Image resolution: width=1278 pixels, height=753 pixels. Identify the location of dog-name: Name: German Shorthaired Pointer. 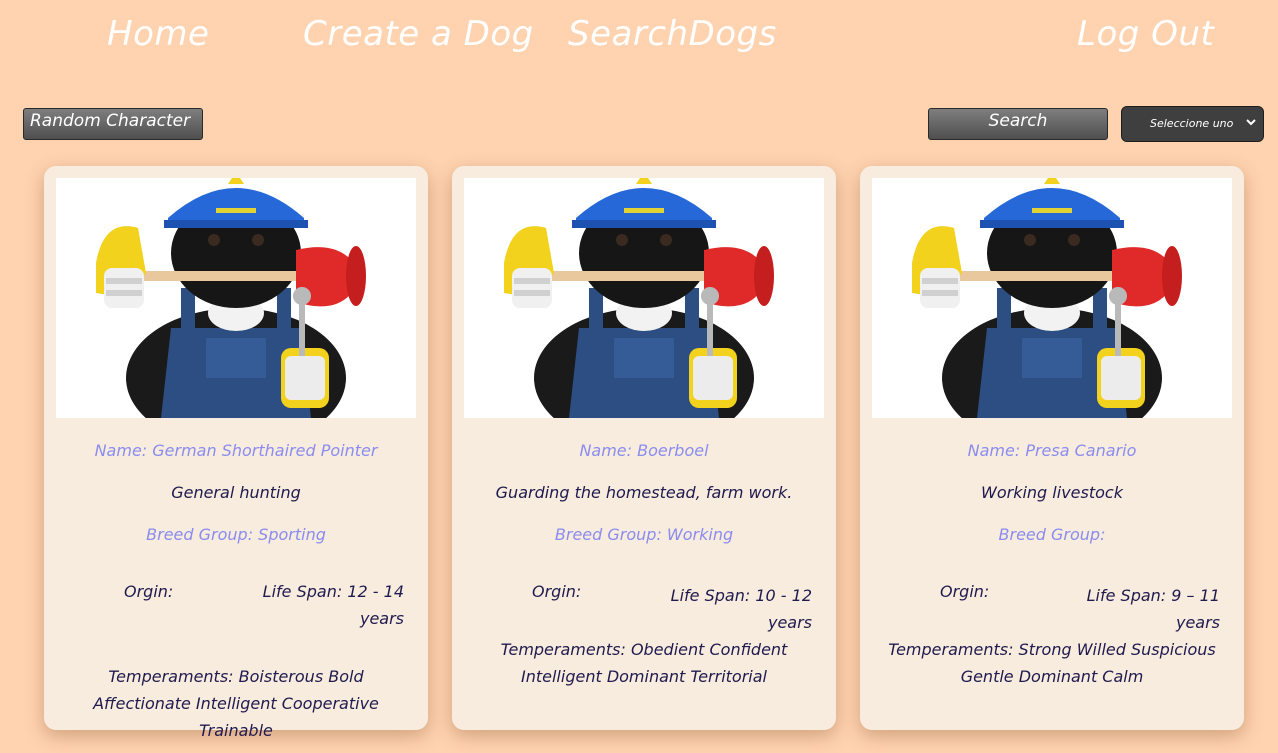
(236, 450).